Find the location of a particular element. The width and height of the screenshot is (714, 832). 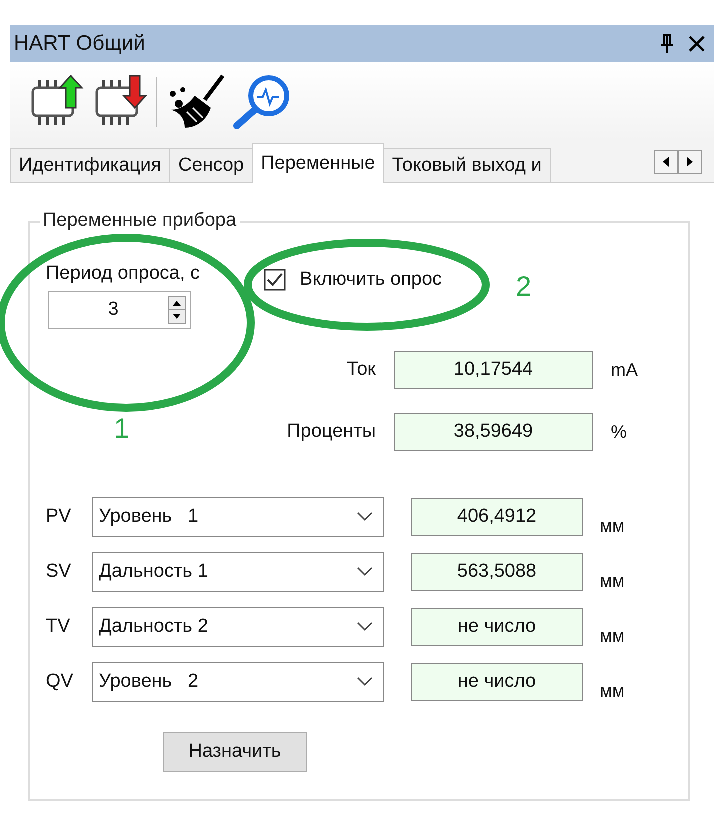

variable-label: SV is located at coordinates (59, 572).